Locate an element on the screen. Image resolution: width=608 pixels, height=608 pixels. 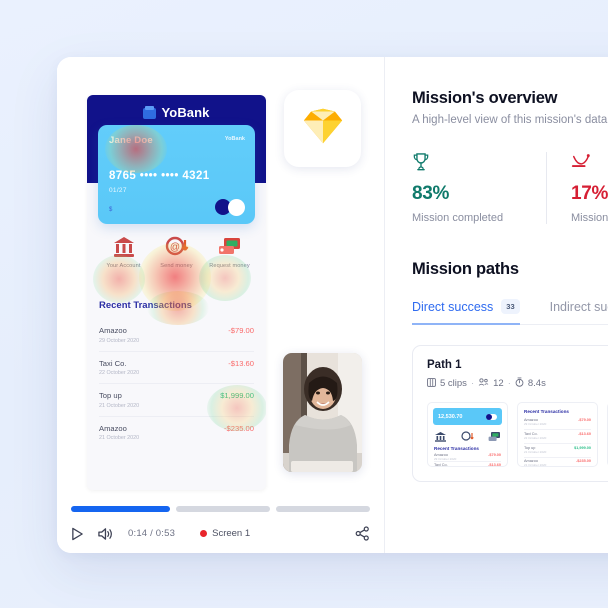
tab-label: Direct success is located at coordinates (453, 306).